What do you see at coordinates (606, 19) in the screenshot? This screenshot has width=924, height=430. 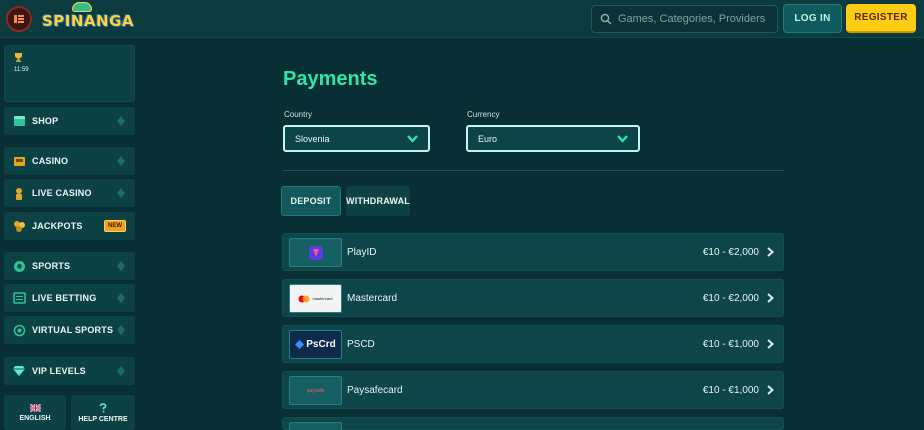 I see `search-icon` at bounding box center [606, 19].